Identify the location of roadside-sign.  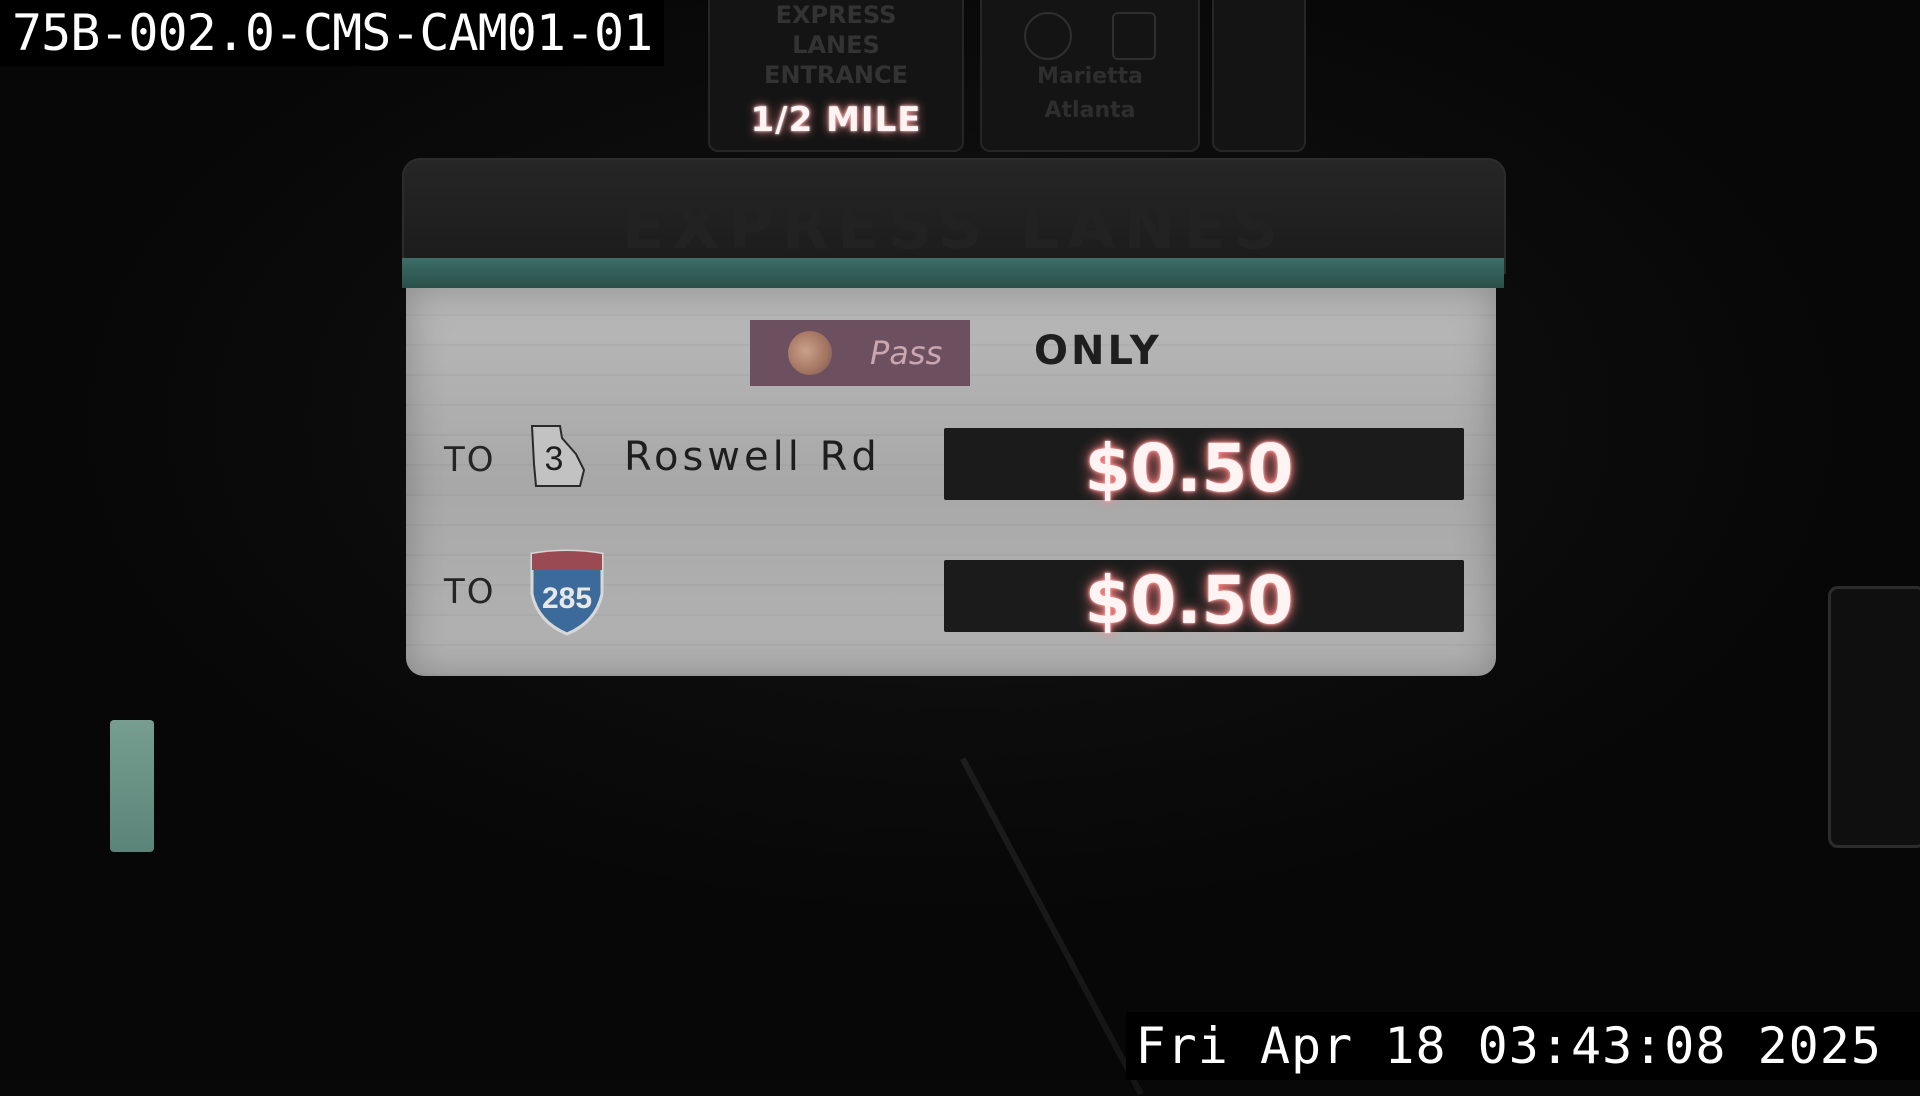
(1874, 717).